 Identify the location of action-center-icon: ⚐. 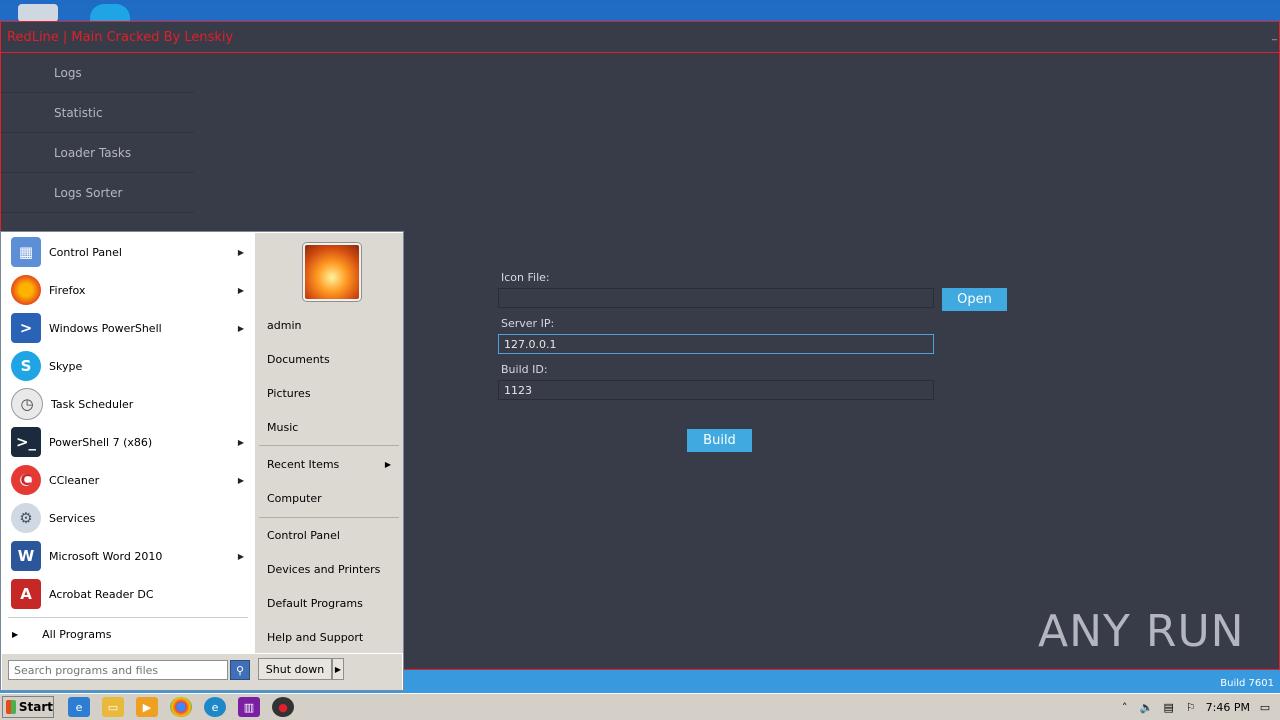
(1191, 707).